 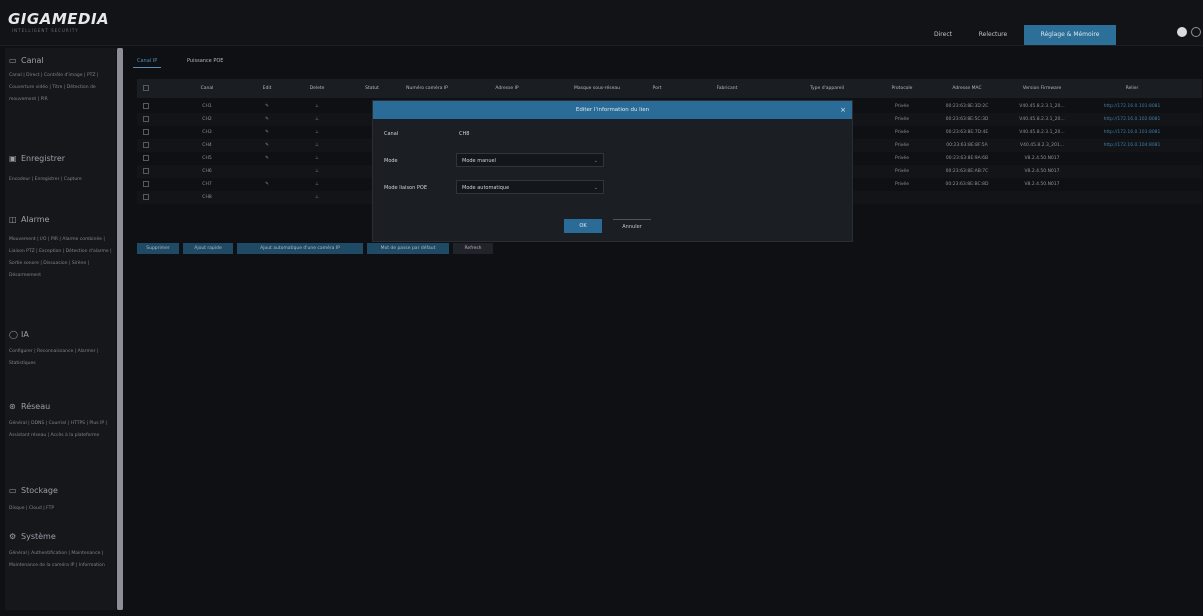 I want to click on scrollbar-thumb, so click(x=120, y=329).